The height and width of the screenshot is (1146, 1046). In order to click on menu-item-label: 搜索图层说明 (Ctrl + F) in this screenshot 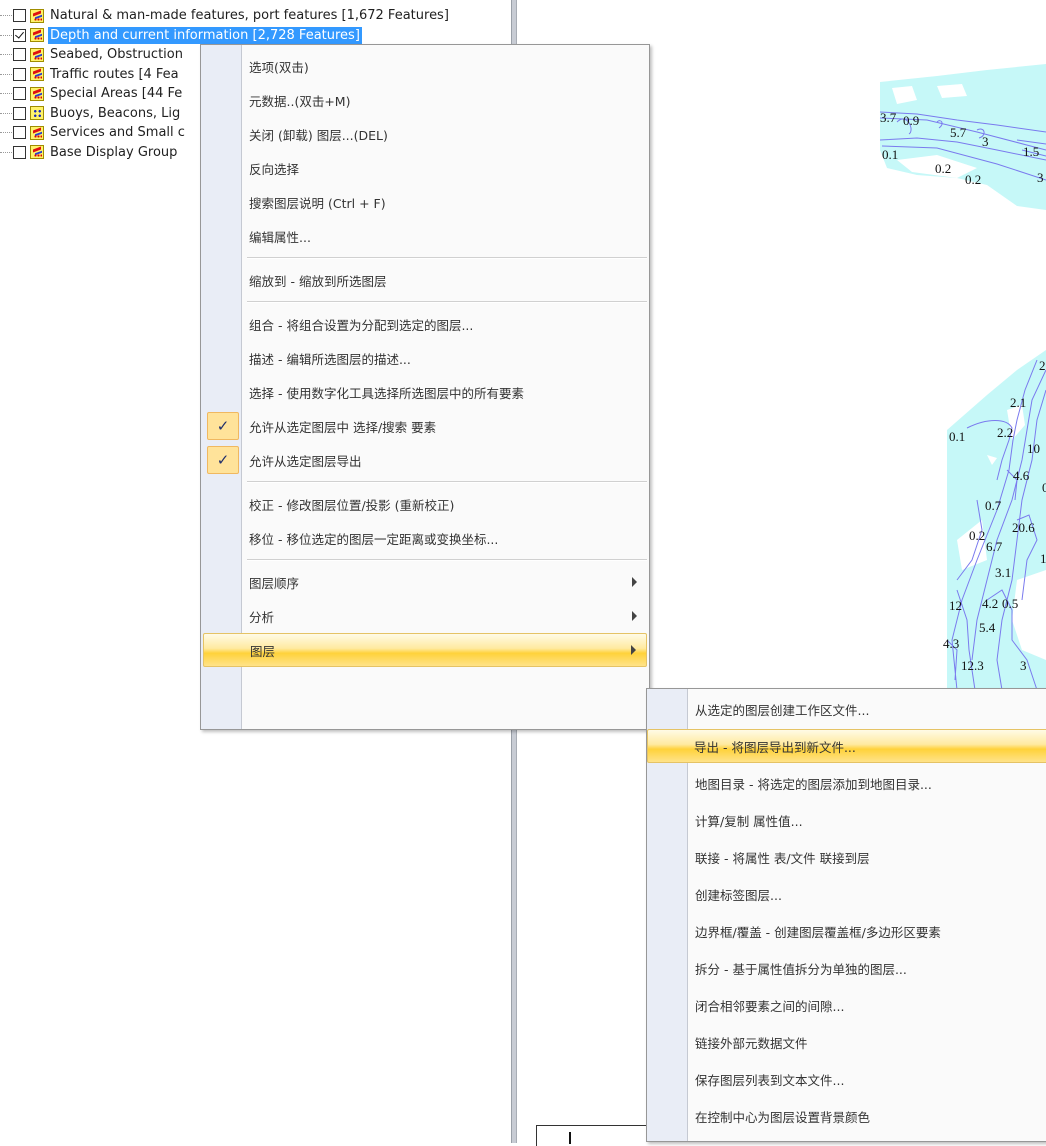, I will do `click(317, 203)`.